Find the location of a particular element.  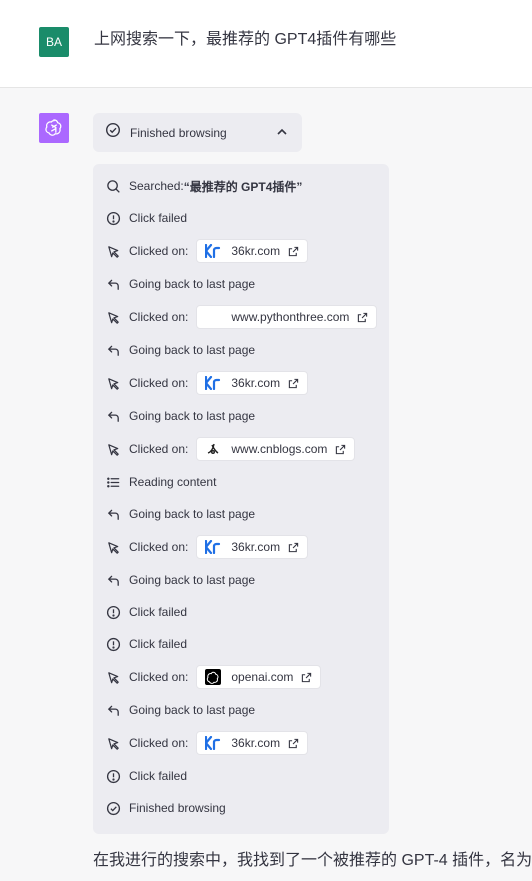

user-message-row: BA 上网搜索一下，最推荐的 GPT4插件有哪些 is located at coordinates (266, 44).